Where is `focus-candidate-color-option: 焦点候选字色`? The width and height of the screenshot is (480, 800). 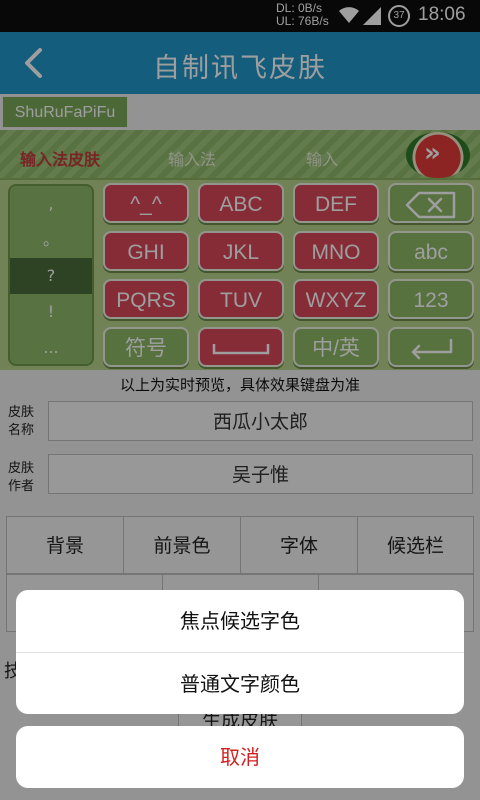 focus-candidate-color-option: 焦点候选字色 is located at coordinates (240, 621).